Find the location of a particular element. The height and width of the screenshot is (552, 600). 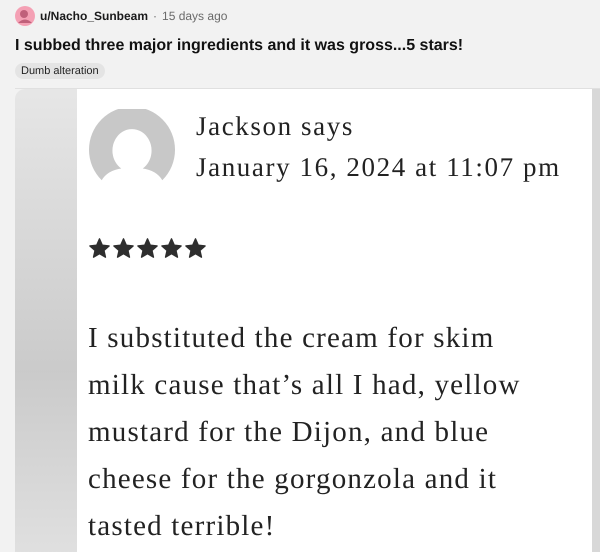

commenter-name: Jackson says is located at coordinates (275, 126).